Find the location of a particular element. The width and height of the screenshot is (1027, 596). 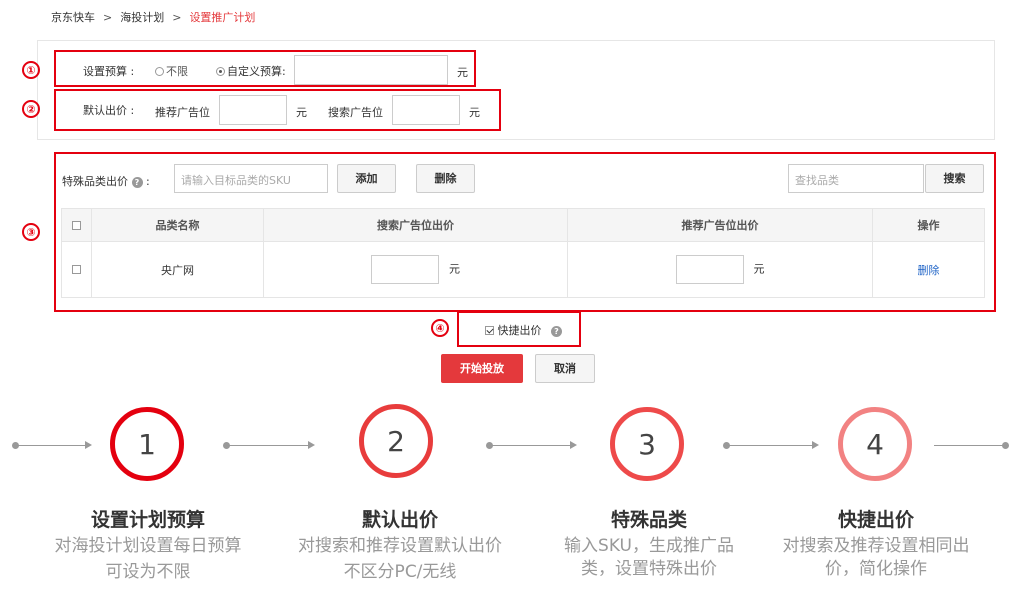

action-cell: 删除 is located at coordinates (928, 269).